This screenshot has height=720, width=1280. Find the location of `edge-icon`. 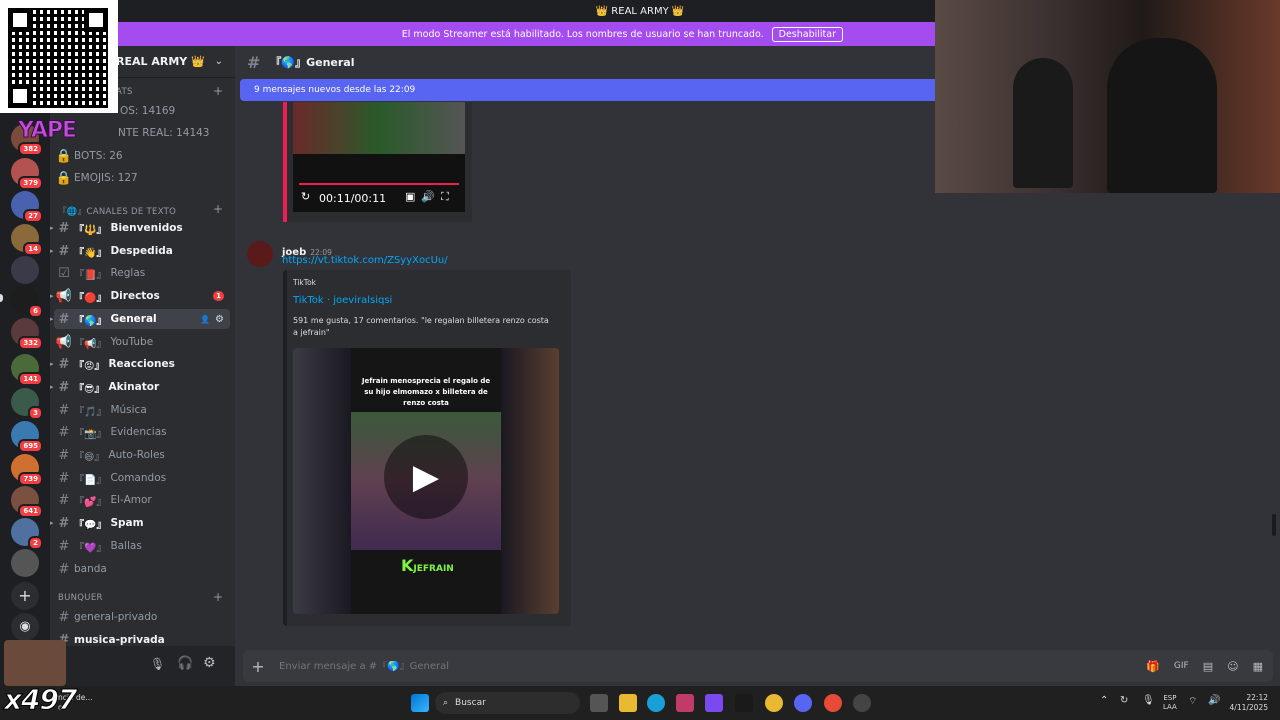

edge-icon is located at coordinates (656, 703).